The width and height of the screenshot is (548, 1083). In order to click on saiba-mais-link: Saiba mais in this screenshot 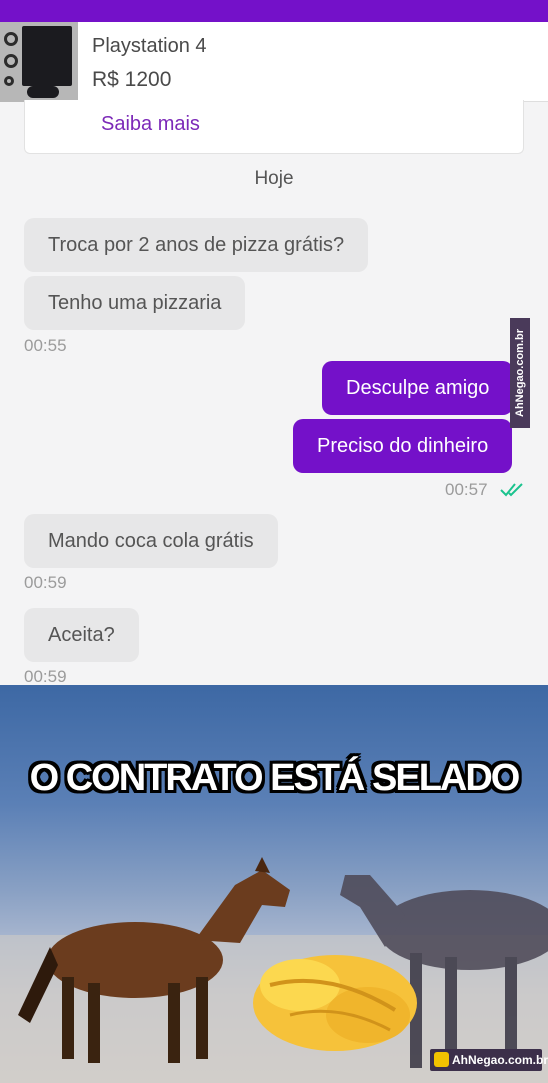, I will do `click(150, 124)`.